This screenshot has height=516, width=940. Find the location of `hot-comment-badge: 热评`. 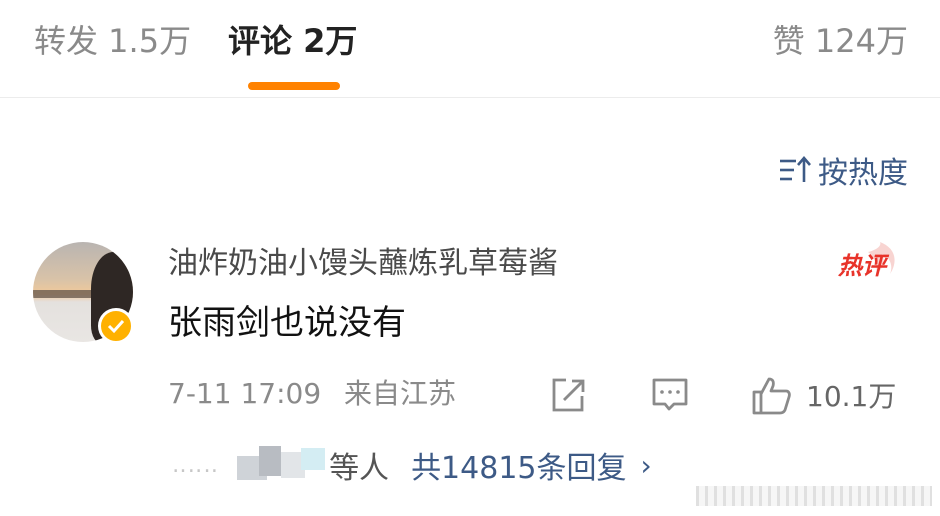

hot-comment-badge: 热评 is located at coordinates (867, 261).